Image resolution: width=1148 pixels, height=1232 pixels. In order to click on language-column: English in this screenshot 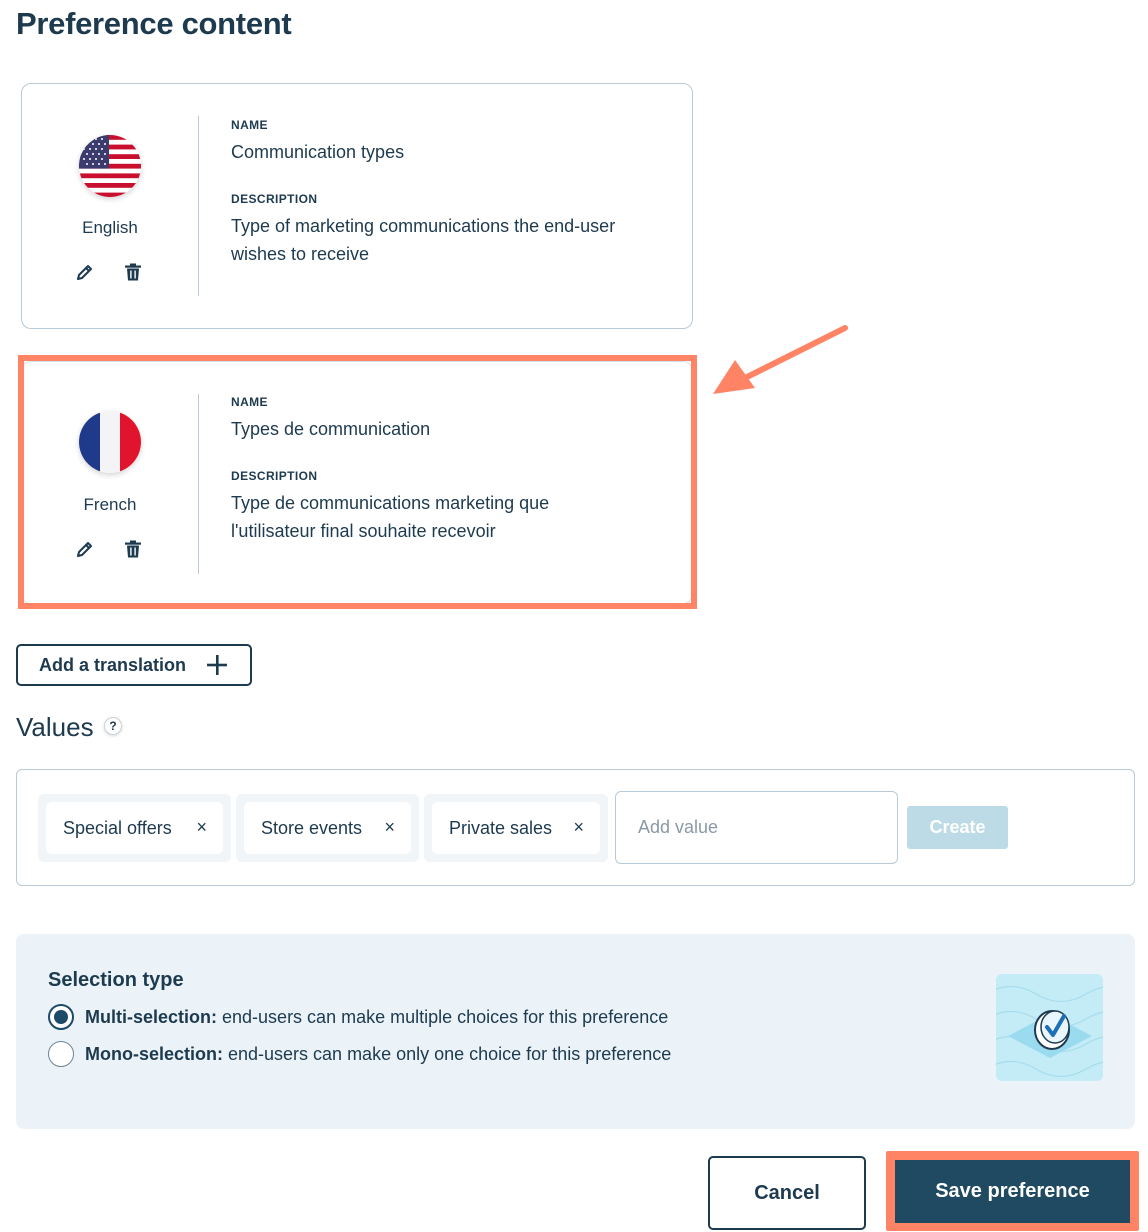, I will do `click(110, 206)`.